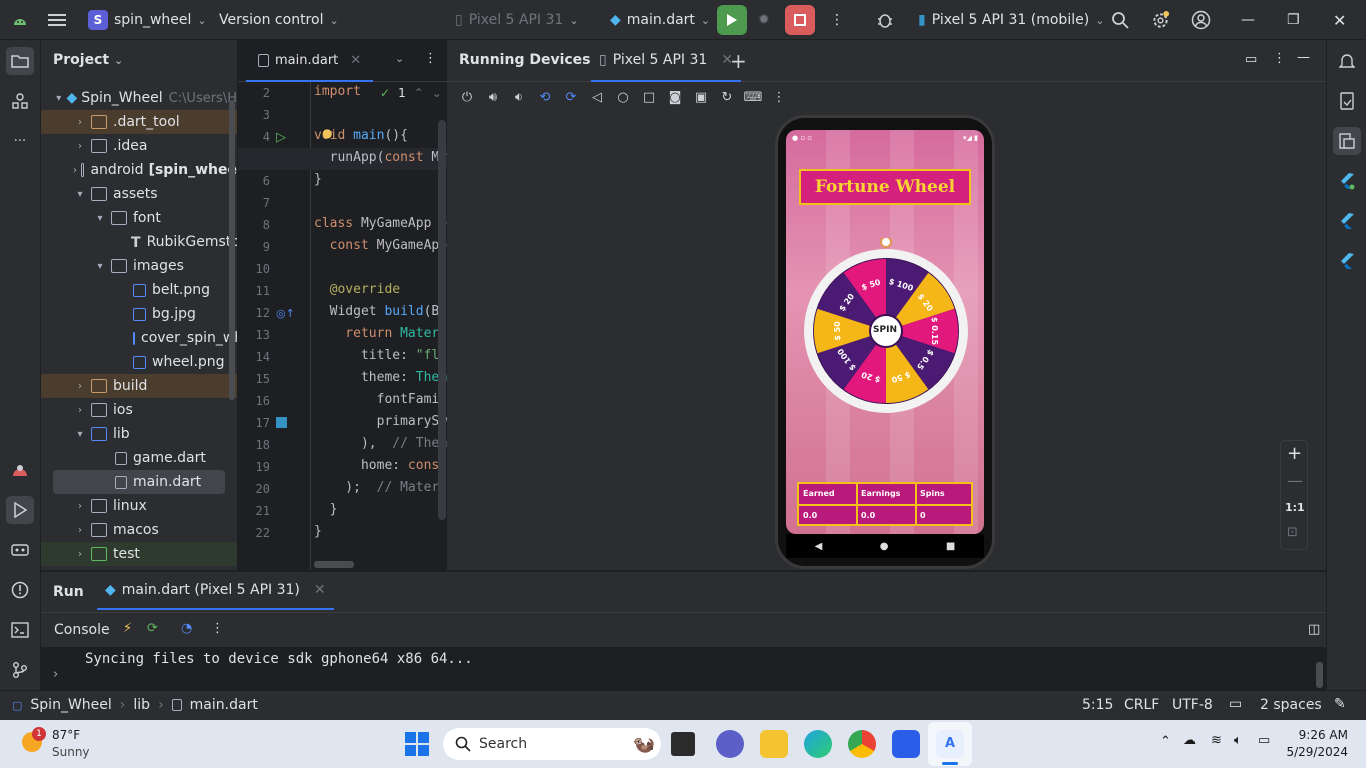 Image resolution: width=1366 pixels, height=768 pixels. I want to click on close-tab-icon: ✕, so click(320, 590).